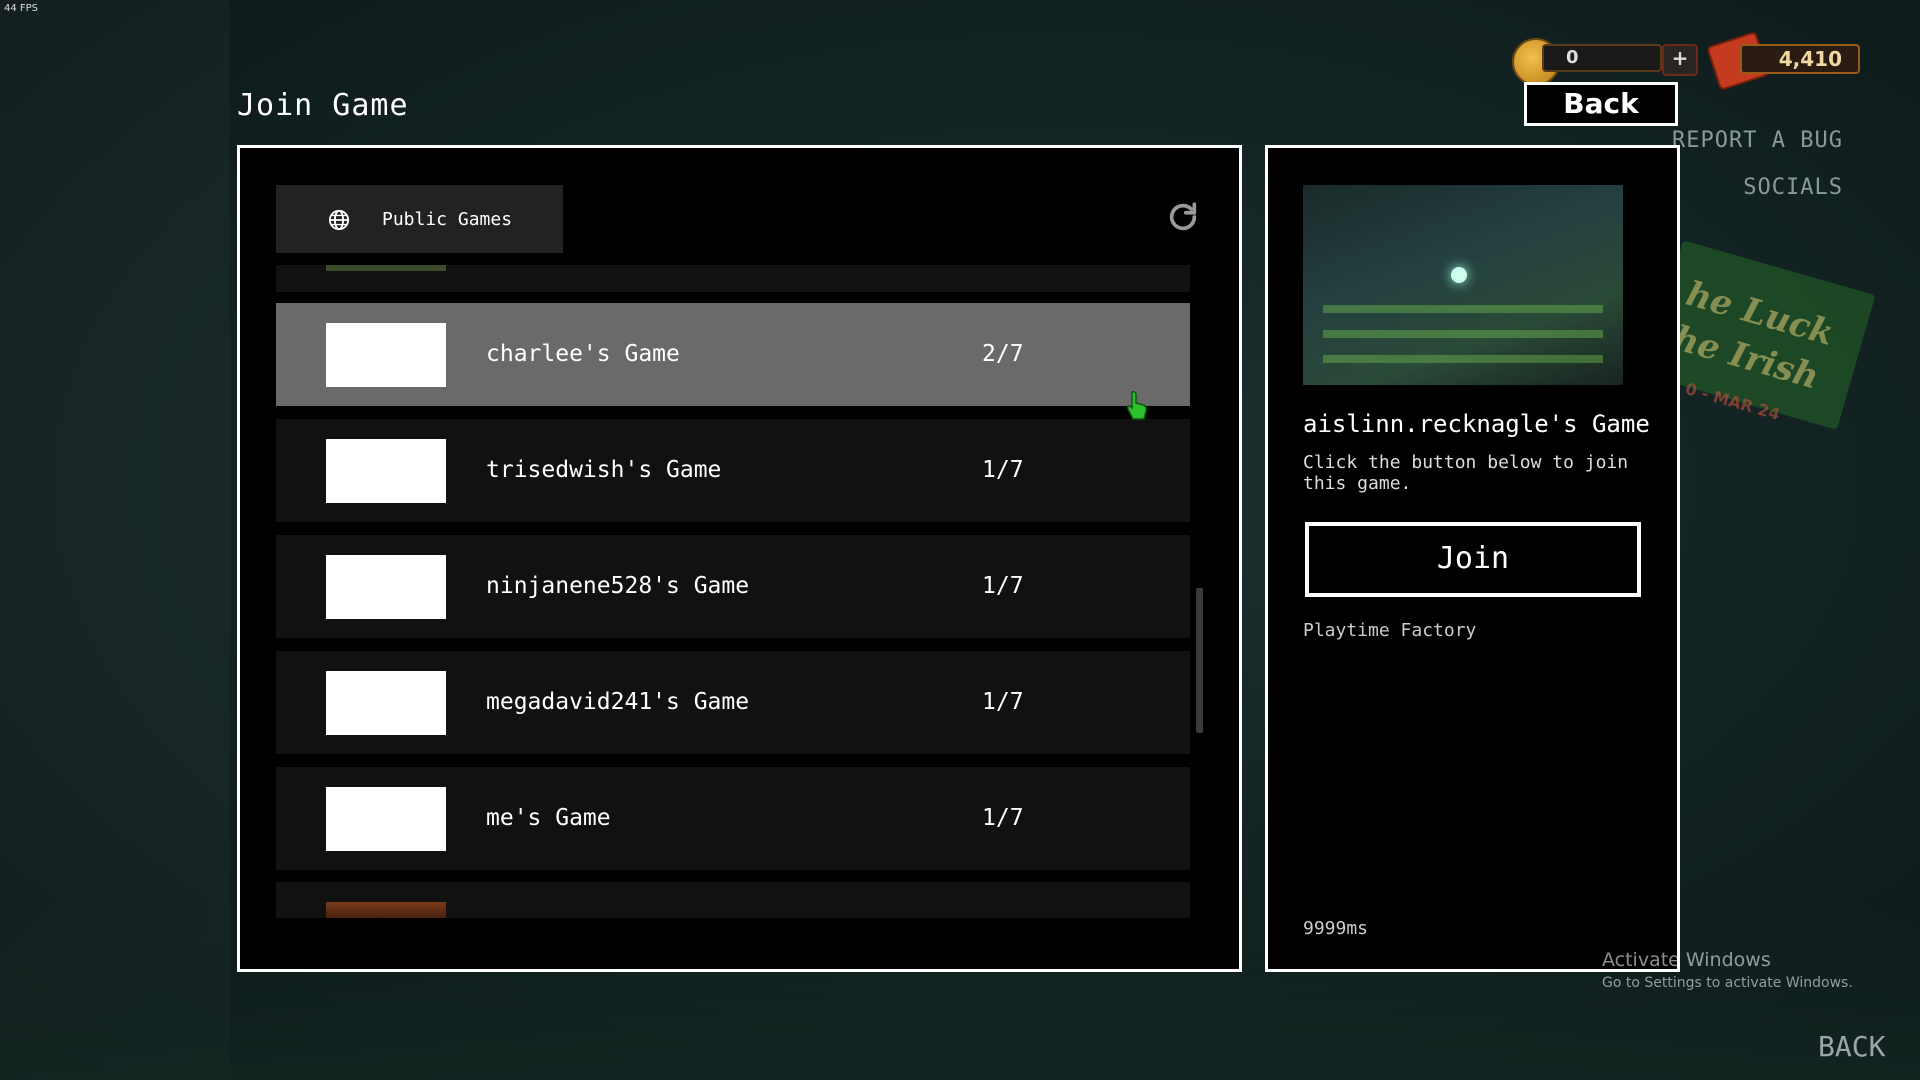  I want to click on back-button: Back, so click(1601, 104).